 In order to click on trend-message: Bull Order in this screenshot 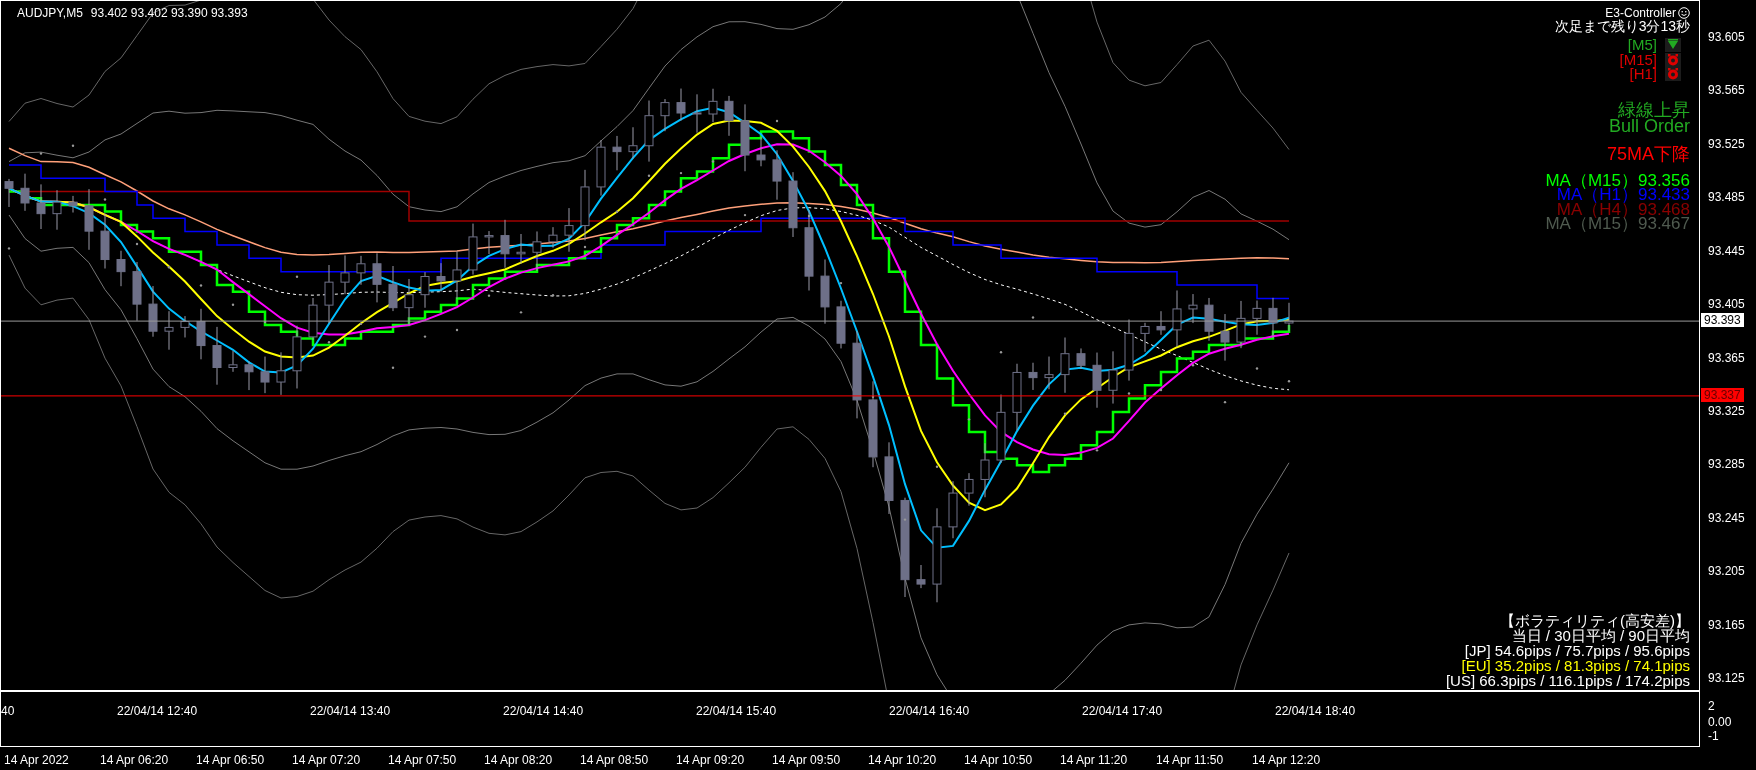, I will do `click(1649, 125)`.